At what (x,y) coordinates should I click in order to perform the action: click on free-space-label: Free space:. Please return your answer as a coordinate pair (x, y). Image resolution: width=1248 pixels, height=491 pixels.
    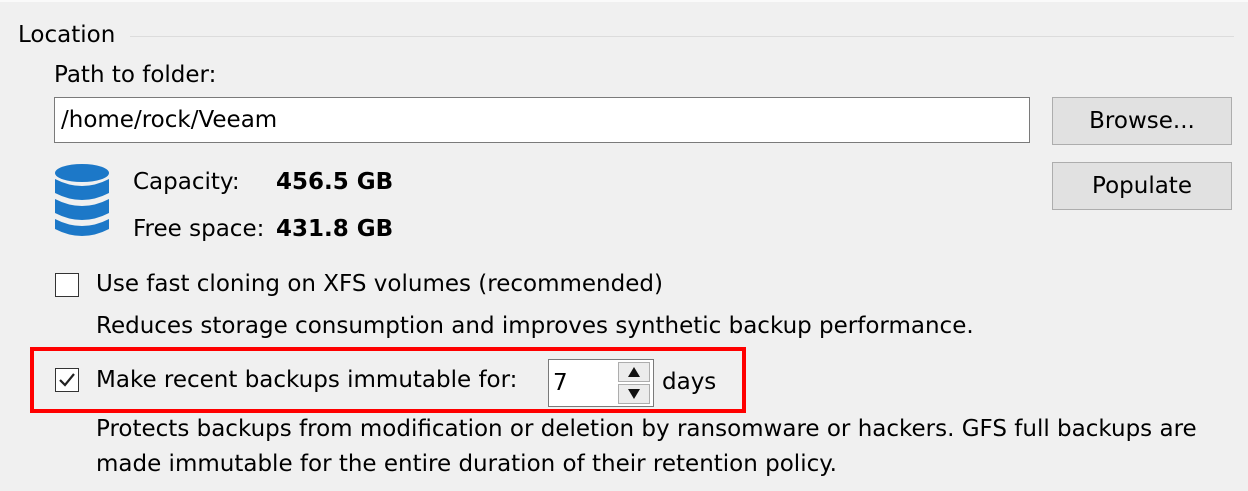
    Looking at the image, I should click on (199, 229).